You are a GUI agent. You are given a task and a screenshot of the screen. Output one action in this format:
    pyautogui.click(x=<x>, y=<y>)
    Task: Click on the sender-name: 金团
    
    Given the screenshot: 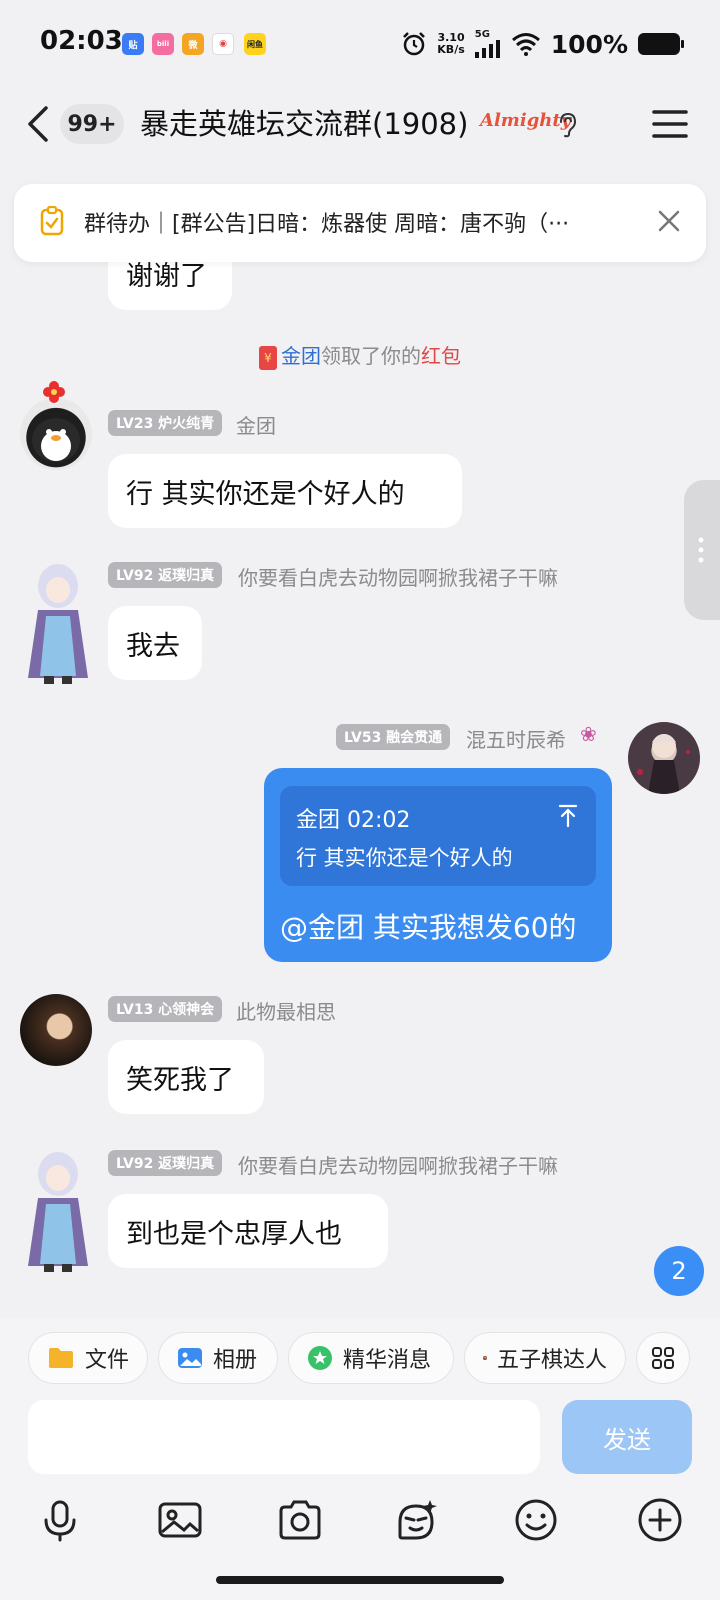 What is the action you would take?
    pyautogui.click(x=256, y=424)
    